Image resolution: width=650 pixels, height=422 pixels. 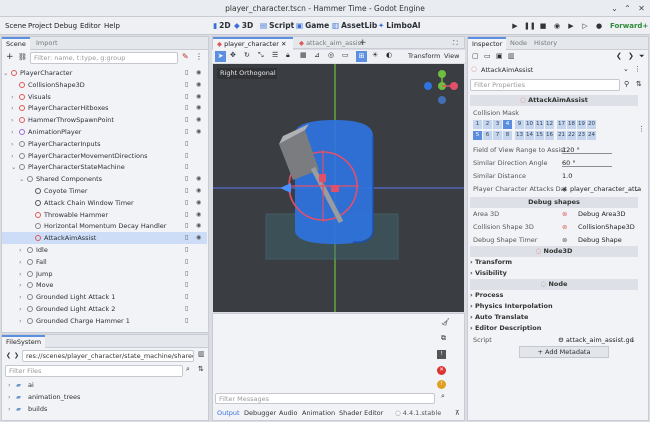 I want to click on add-tab-button: +, so click(x=363, y=43).